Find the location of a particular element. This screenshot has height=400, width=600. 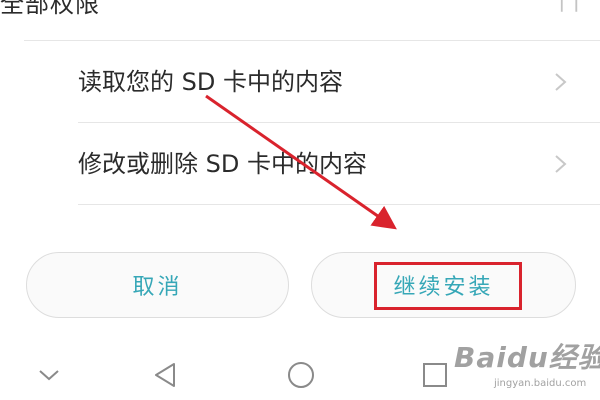

watermark-site: jingyan.baidu.com is located at coordinates (540, 383).